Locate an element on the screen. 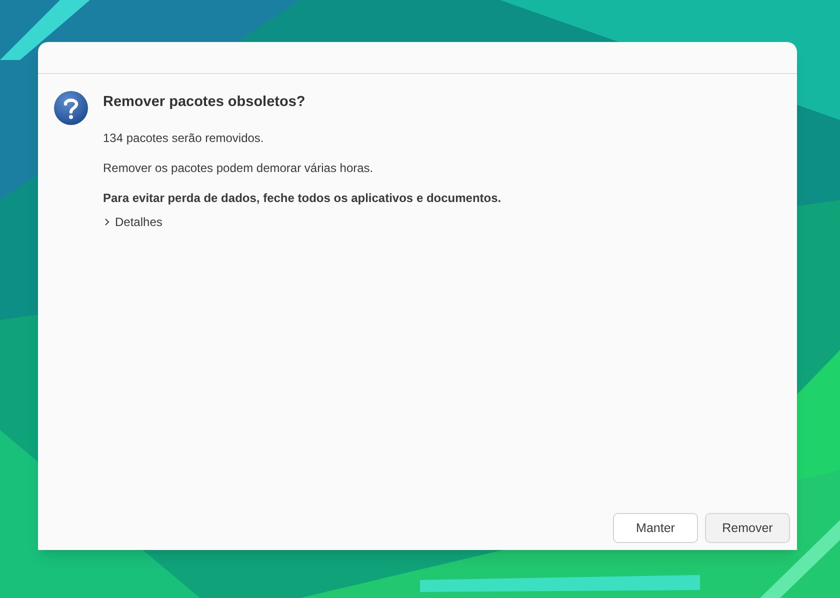  question-icon is located at coordinates (71, 108).